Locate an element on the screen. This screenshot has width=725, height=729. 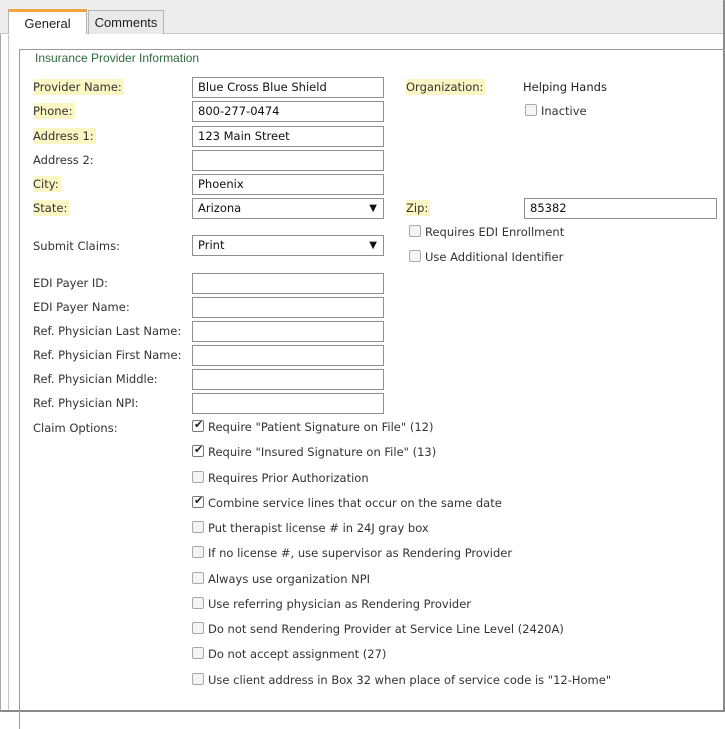
organization-value: Helping Hands is located at coordinates (565, 87).